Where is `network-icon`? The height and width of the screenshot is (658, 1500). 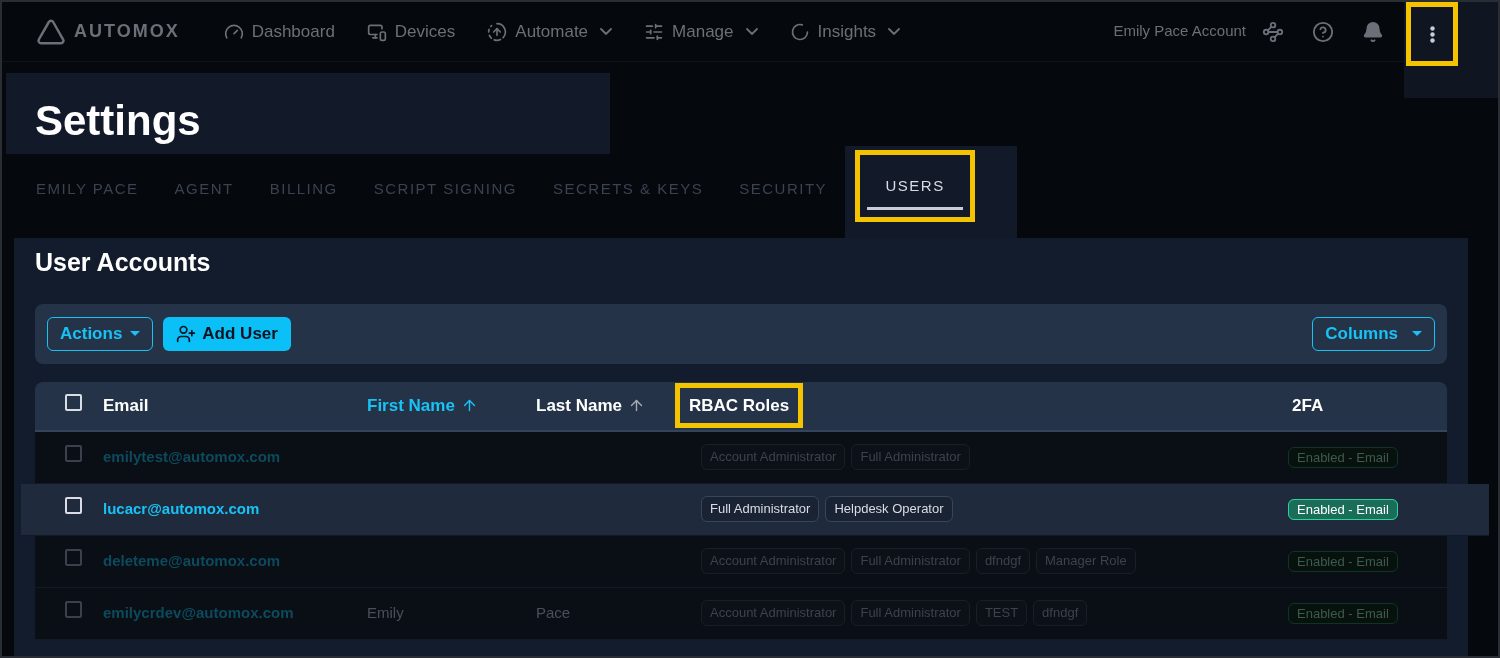
network-icon is located at coordinates (1273, 31).